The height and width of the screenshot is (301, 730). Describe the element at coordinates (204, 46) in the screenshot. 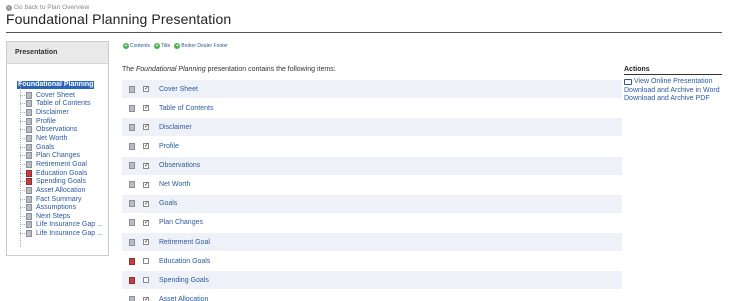

I see `tab-label: Broker Dealer Footer` at that location.